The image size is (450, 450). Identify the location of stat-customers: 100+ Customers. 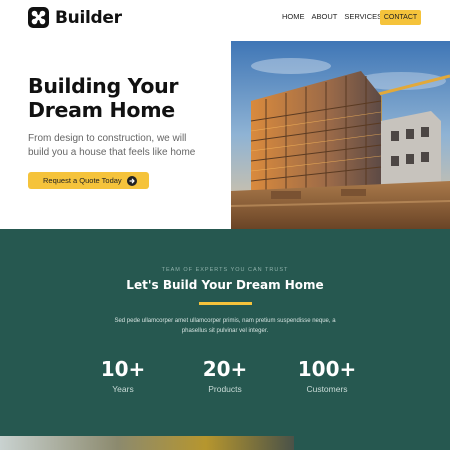
(327, 375).